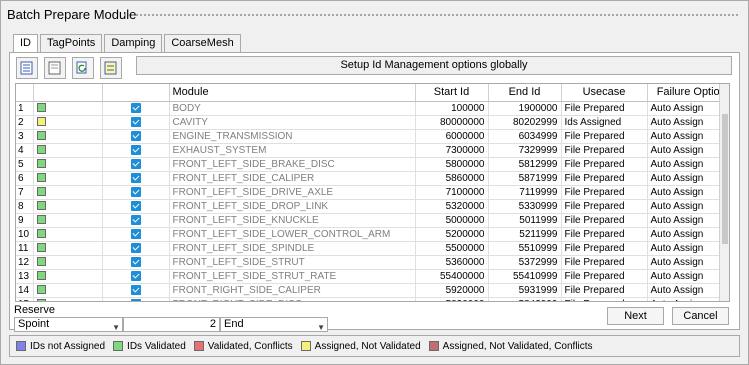 The image size is (749, 365). I want to click on end-id: 1900000, so click(525, 108).